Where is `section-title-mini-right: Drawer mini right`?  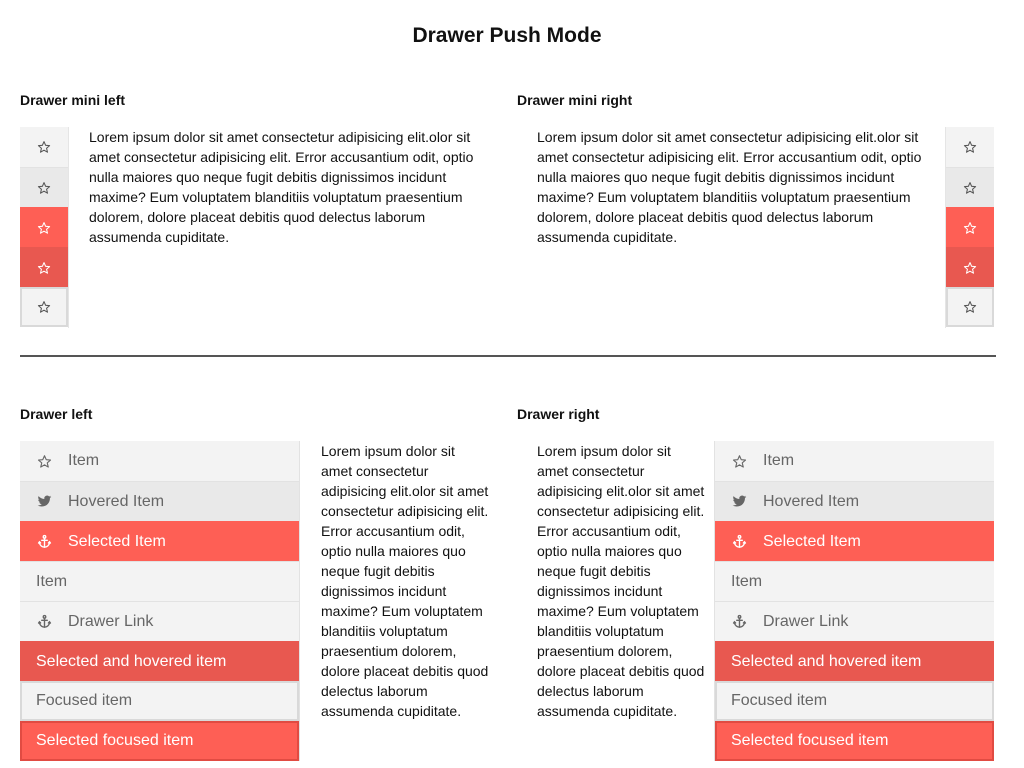
section-title-mini-right: Drawer mini right is located at coordinates (575, 100).